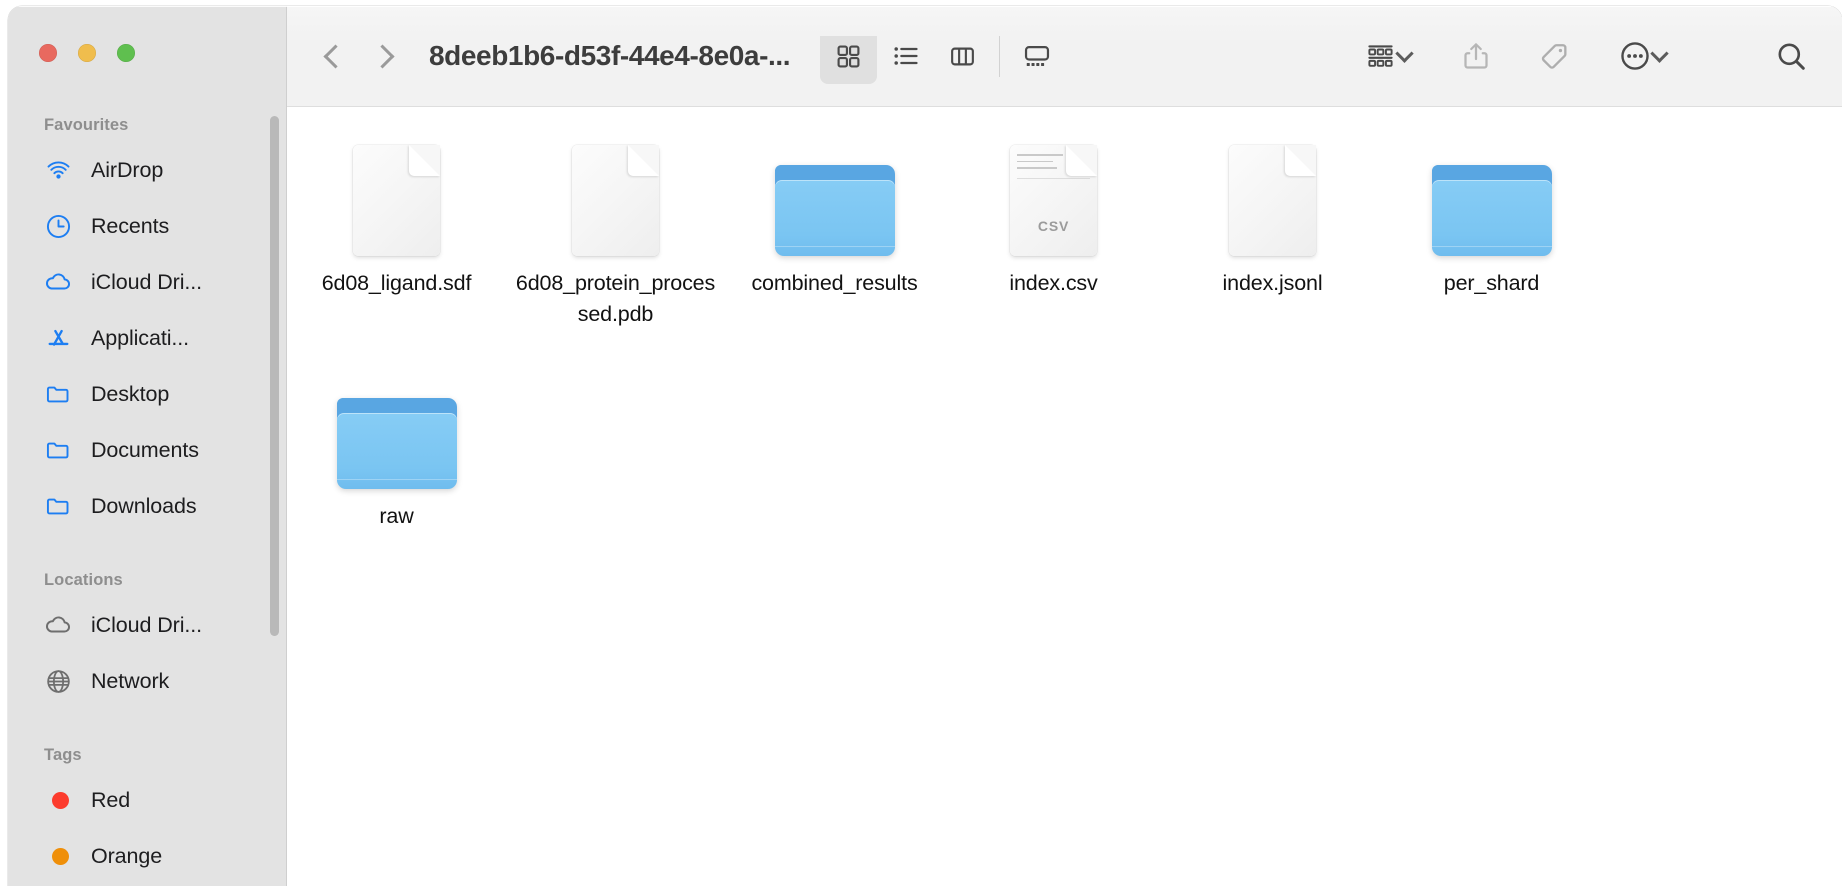 This screenshot has width=1842, height=886. What do you see at coordinates (1272, 283) in the screenshot?
I see `file-label: index.jsonl` at bounding box center [1272, 283].